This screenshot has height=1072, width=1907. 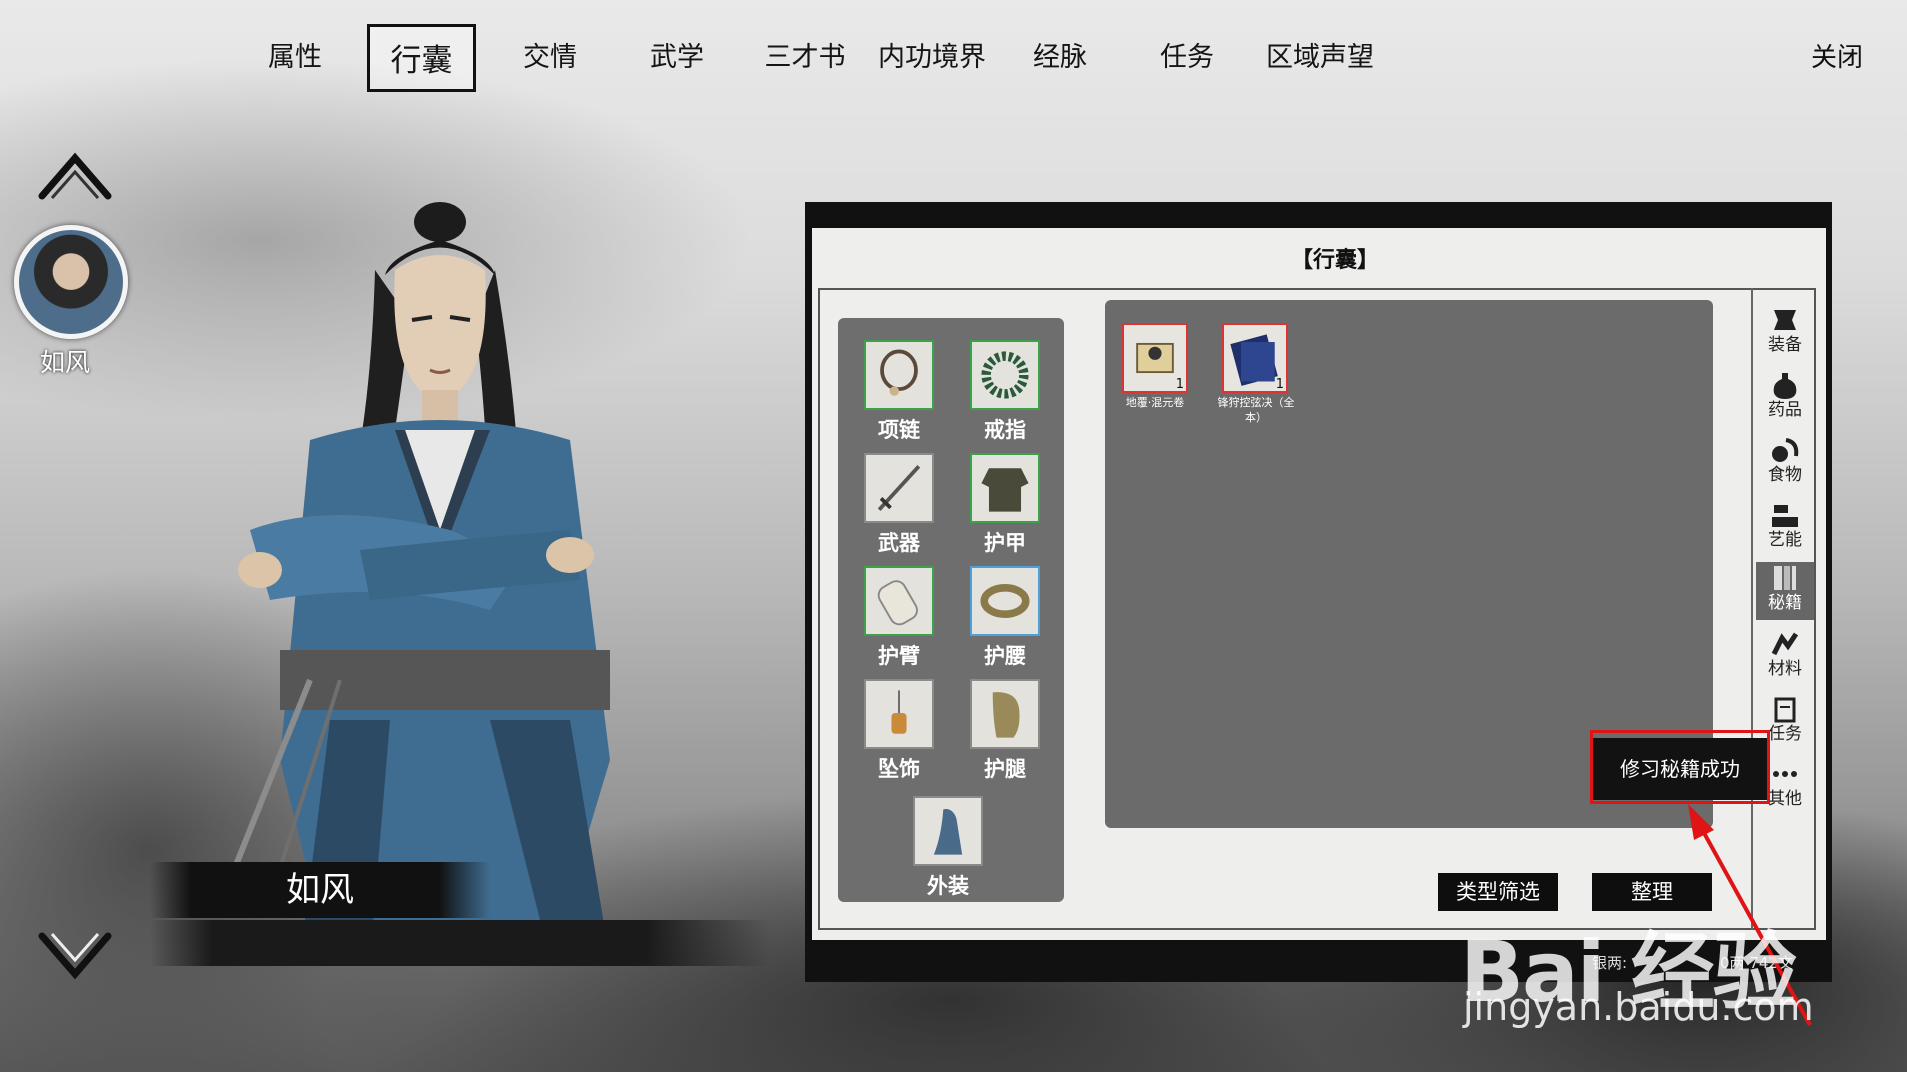 What do you see at coordinates (460, 943) in the screenshot?
I see `name-banner-brush` at bounding box center [460, 943].